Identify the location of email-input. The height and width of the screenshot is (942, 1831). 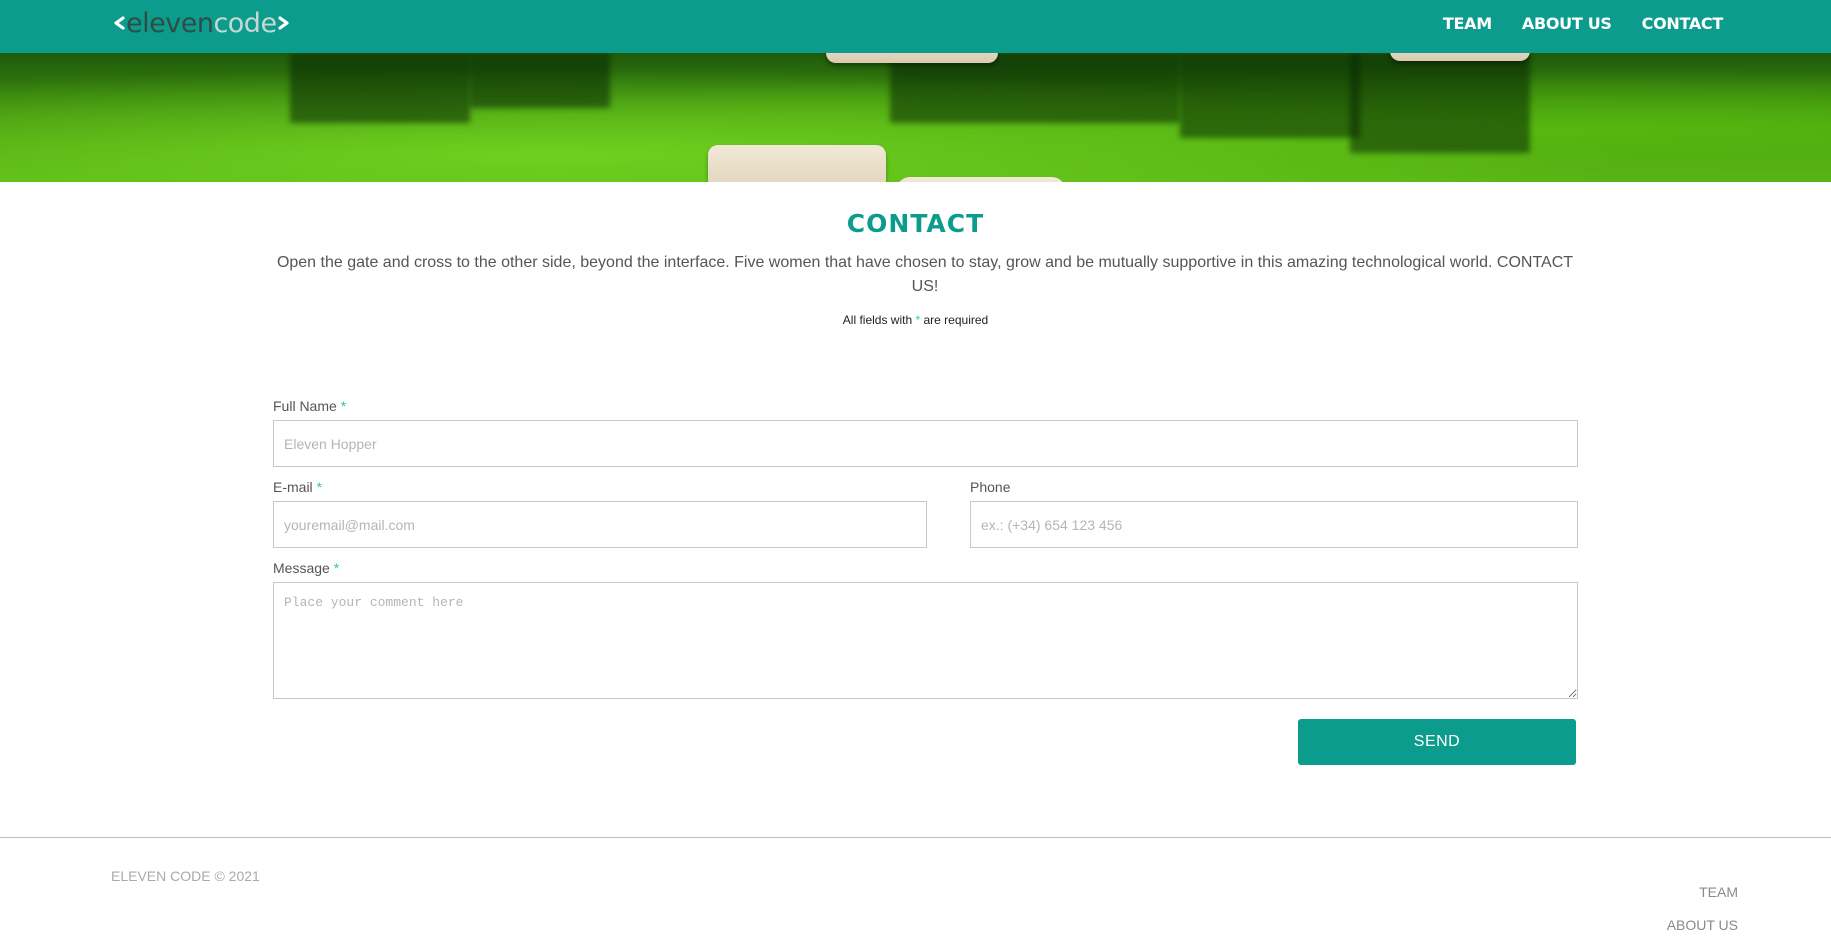
(600, 524).